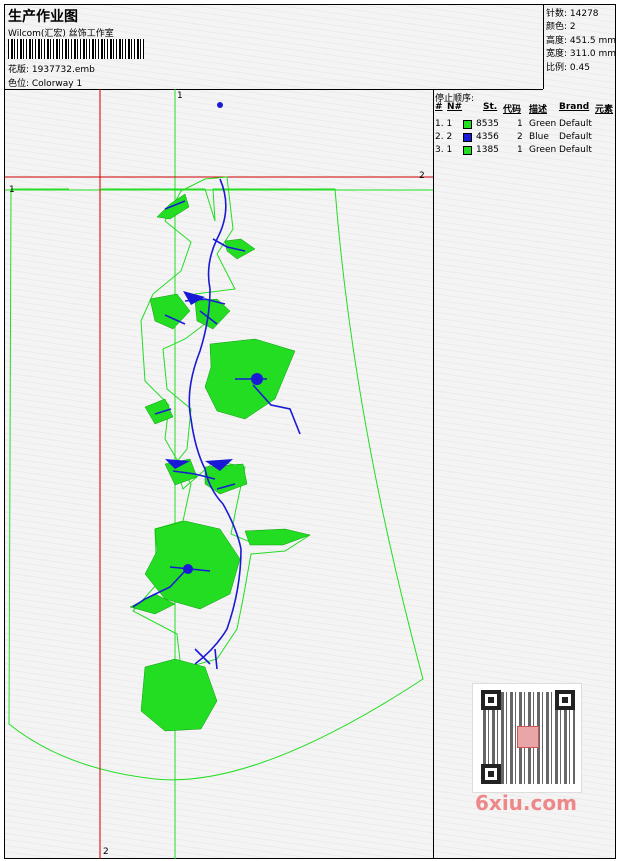 Image resolution: width=620 pixels, height=861 pixels. Describe the element at coordinates (487, 137) in the screenshot. I see `row-stitches: 4356` at that location.